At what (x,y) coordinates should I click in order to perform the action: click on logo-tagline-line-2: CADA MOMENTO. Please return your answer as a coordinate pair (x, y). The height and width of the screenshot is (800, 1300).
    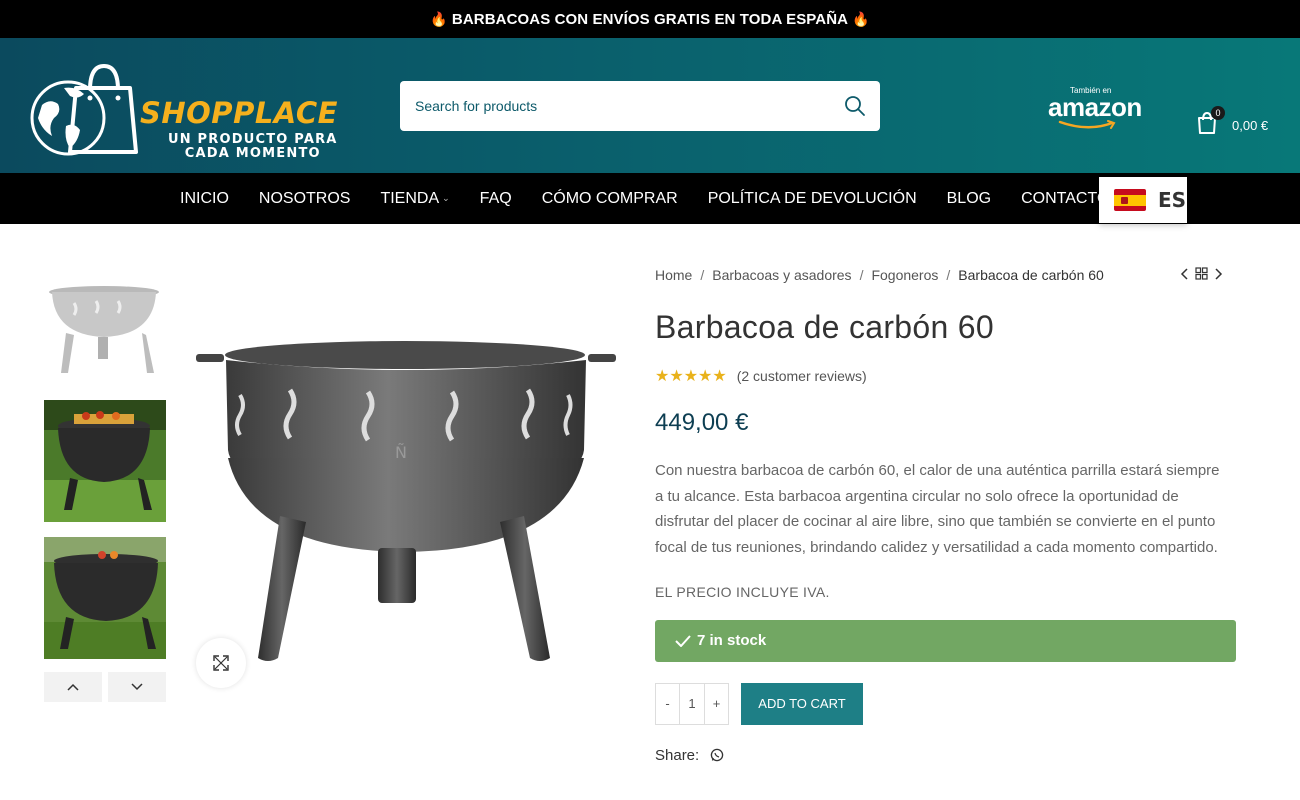
    Looking at the image, I should click on (252, 153).